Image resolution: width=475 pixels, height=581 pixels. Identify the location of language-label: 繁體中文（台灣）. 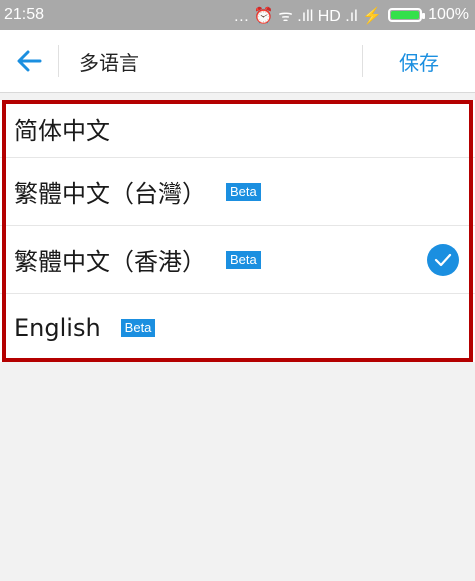
(110, 194).